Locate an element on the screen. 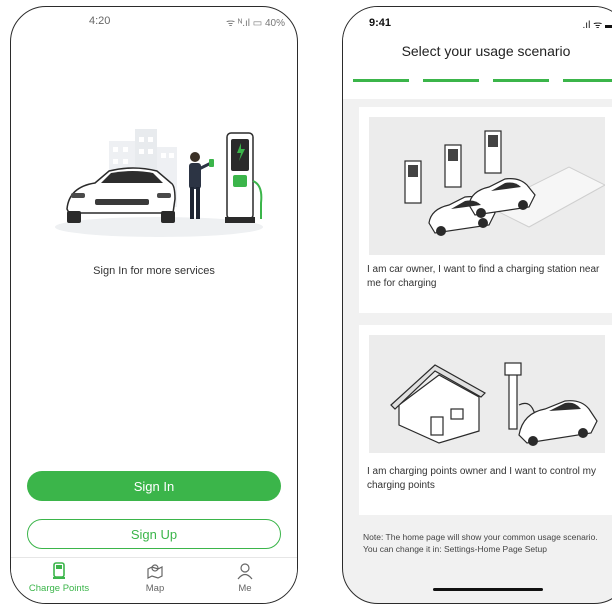 The image size is (612, 608). user-icon is located at coordinates (245, 571).